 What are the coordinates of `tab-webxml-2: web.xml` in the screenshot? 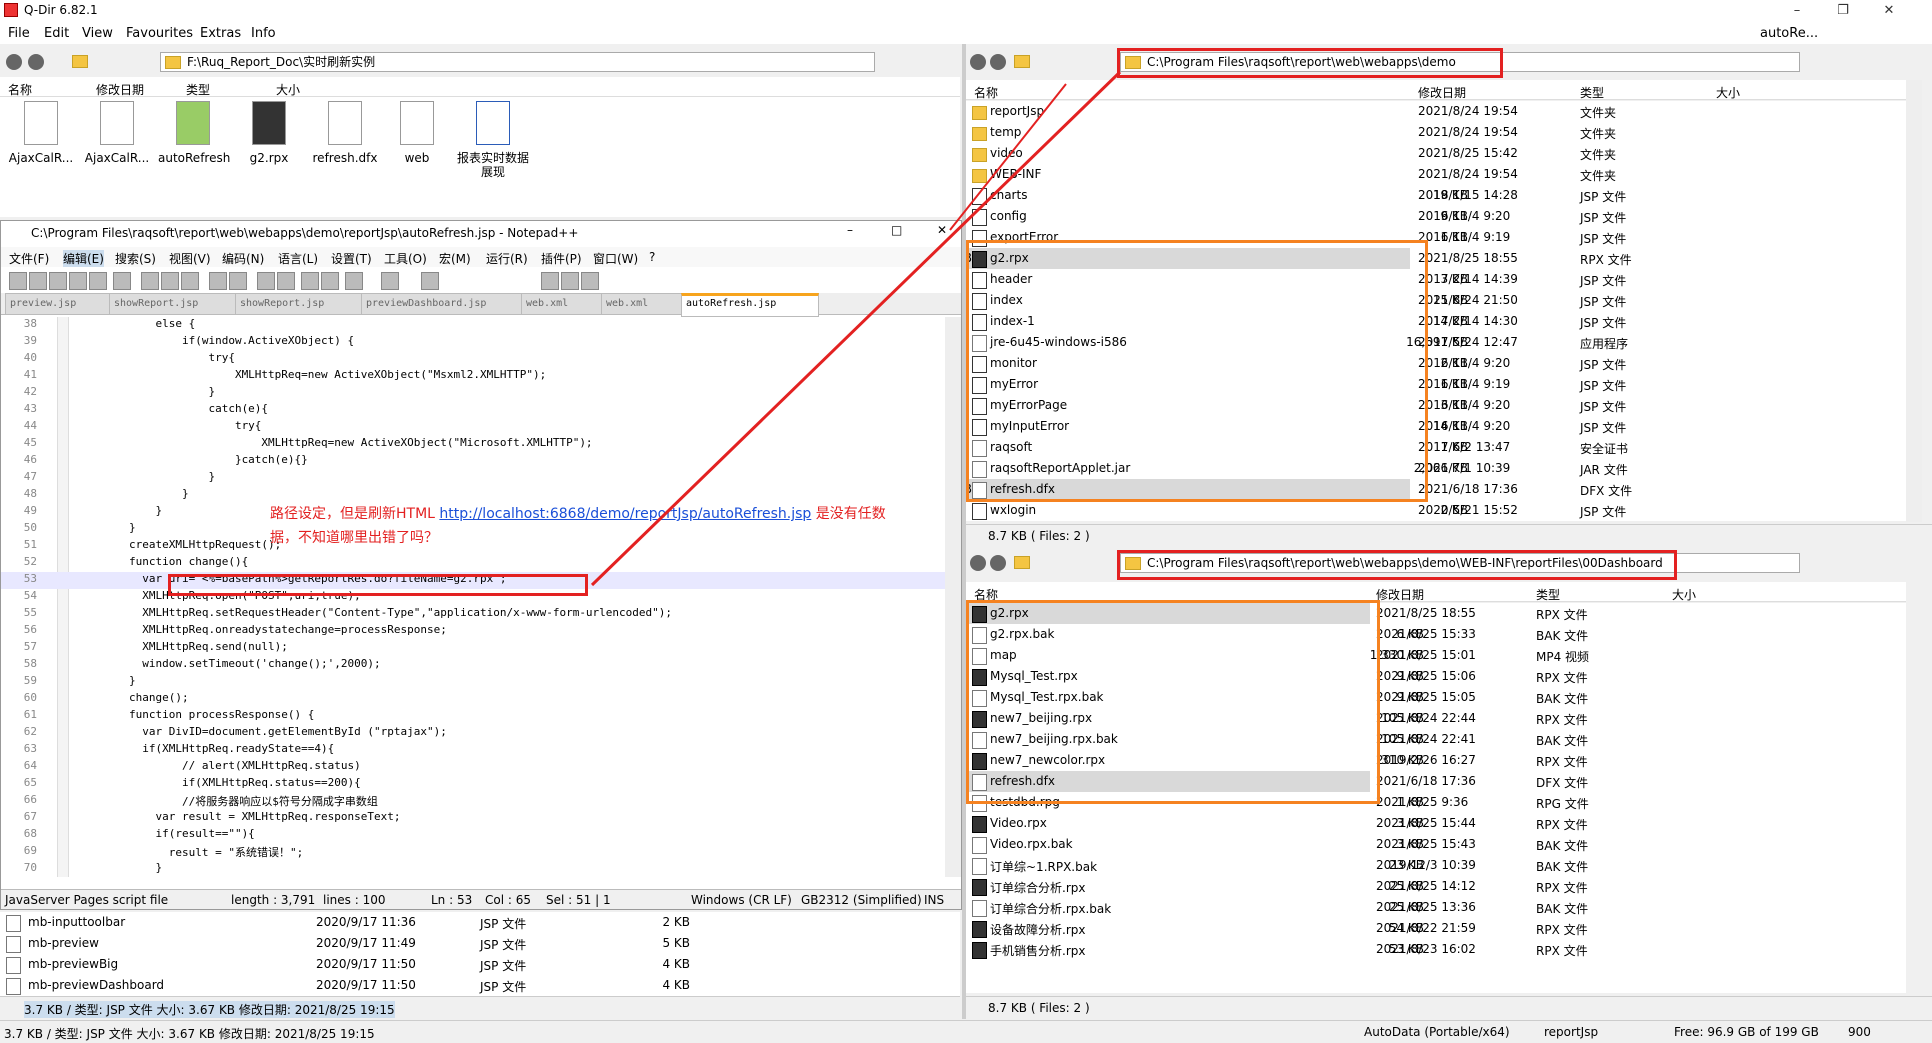 It's located at (646, 304).